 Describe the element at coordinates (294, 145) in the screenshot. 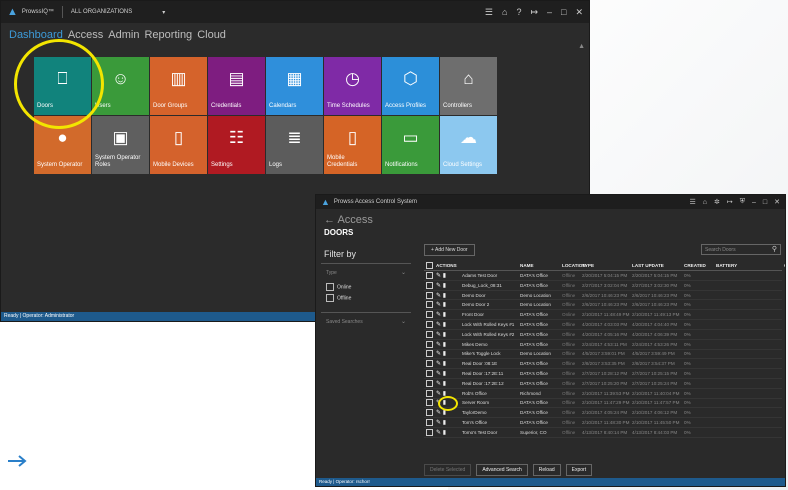

I see `tile-logs: ≣ Logs` at that location.